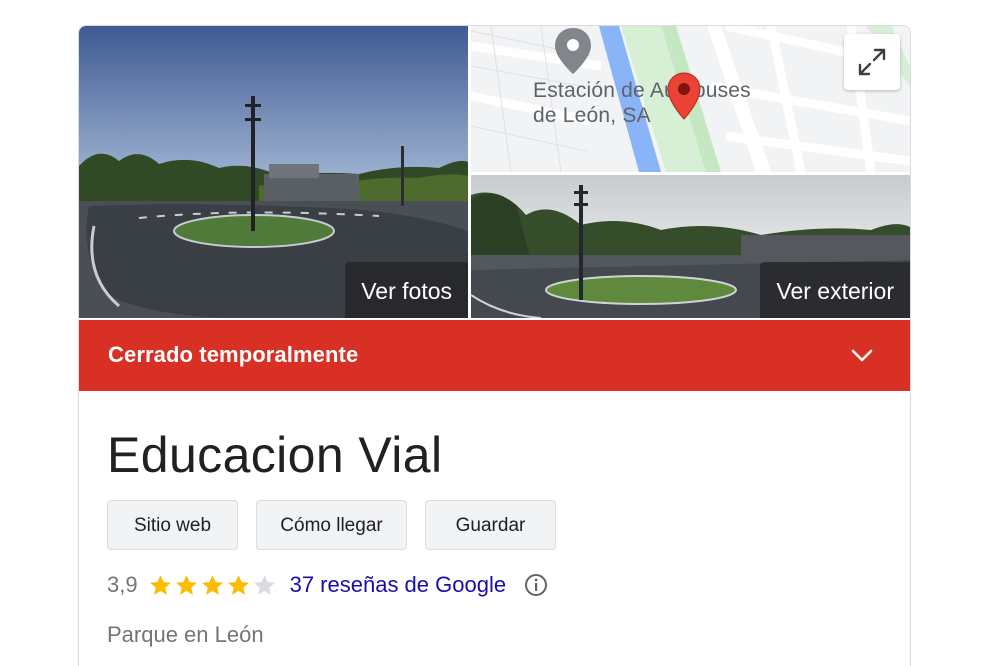  I want to click on map-label-line1: Estación de Autobuses, so click(642, 90).